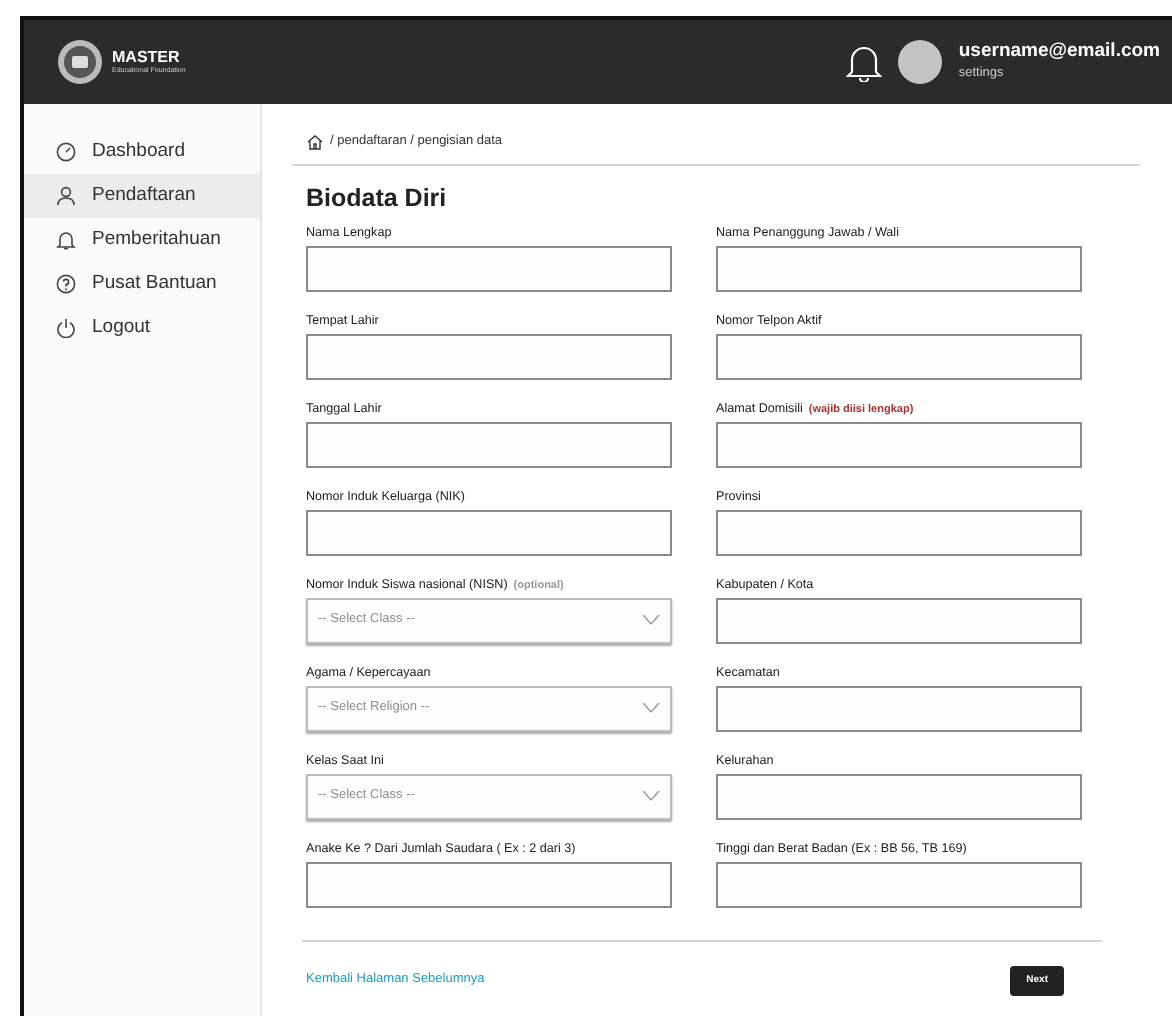  I want to click on logo-title: MASTER, so click(147, 57).